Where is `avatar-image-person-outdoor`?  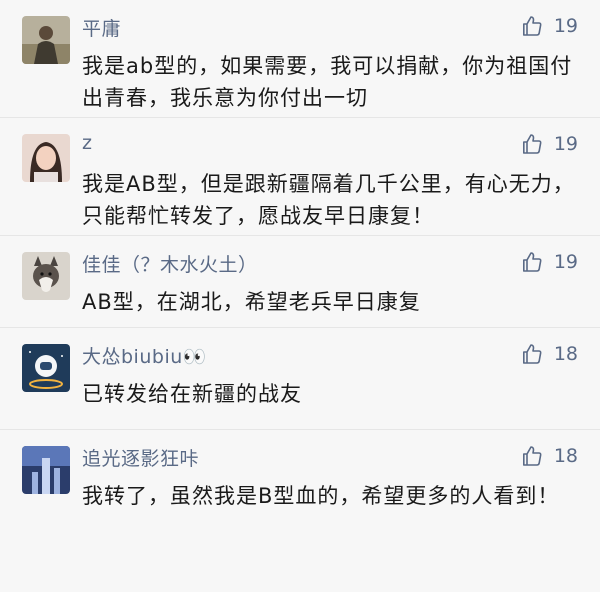
avatar-image-person-outdoor is located at coordinates (46, 40).